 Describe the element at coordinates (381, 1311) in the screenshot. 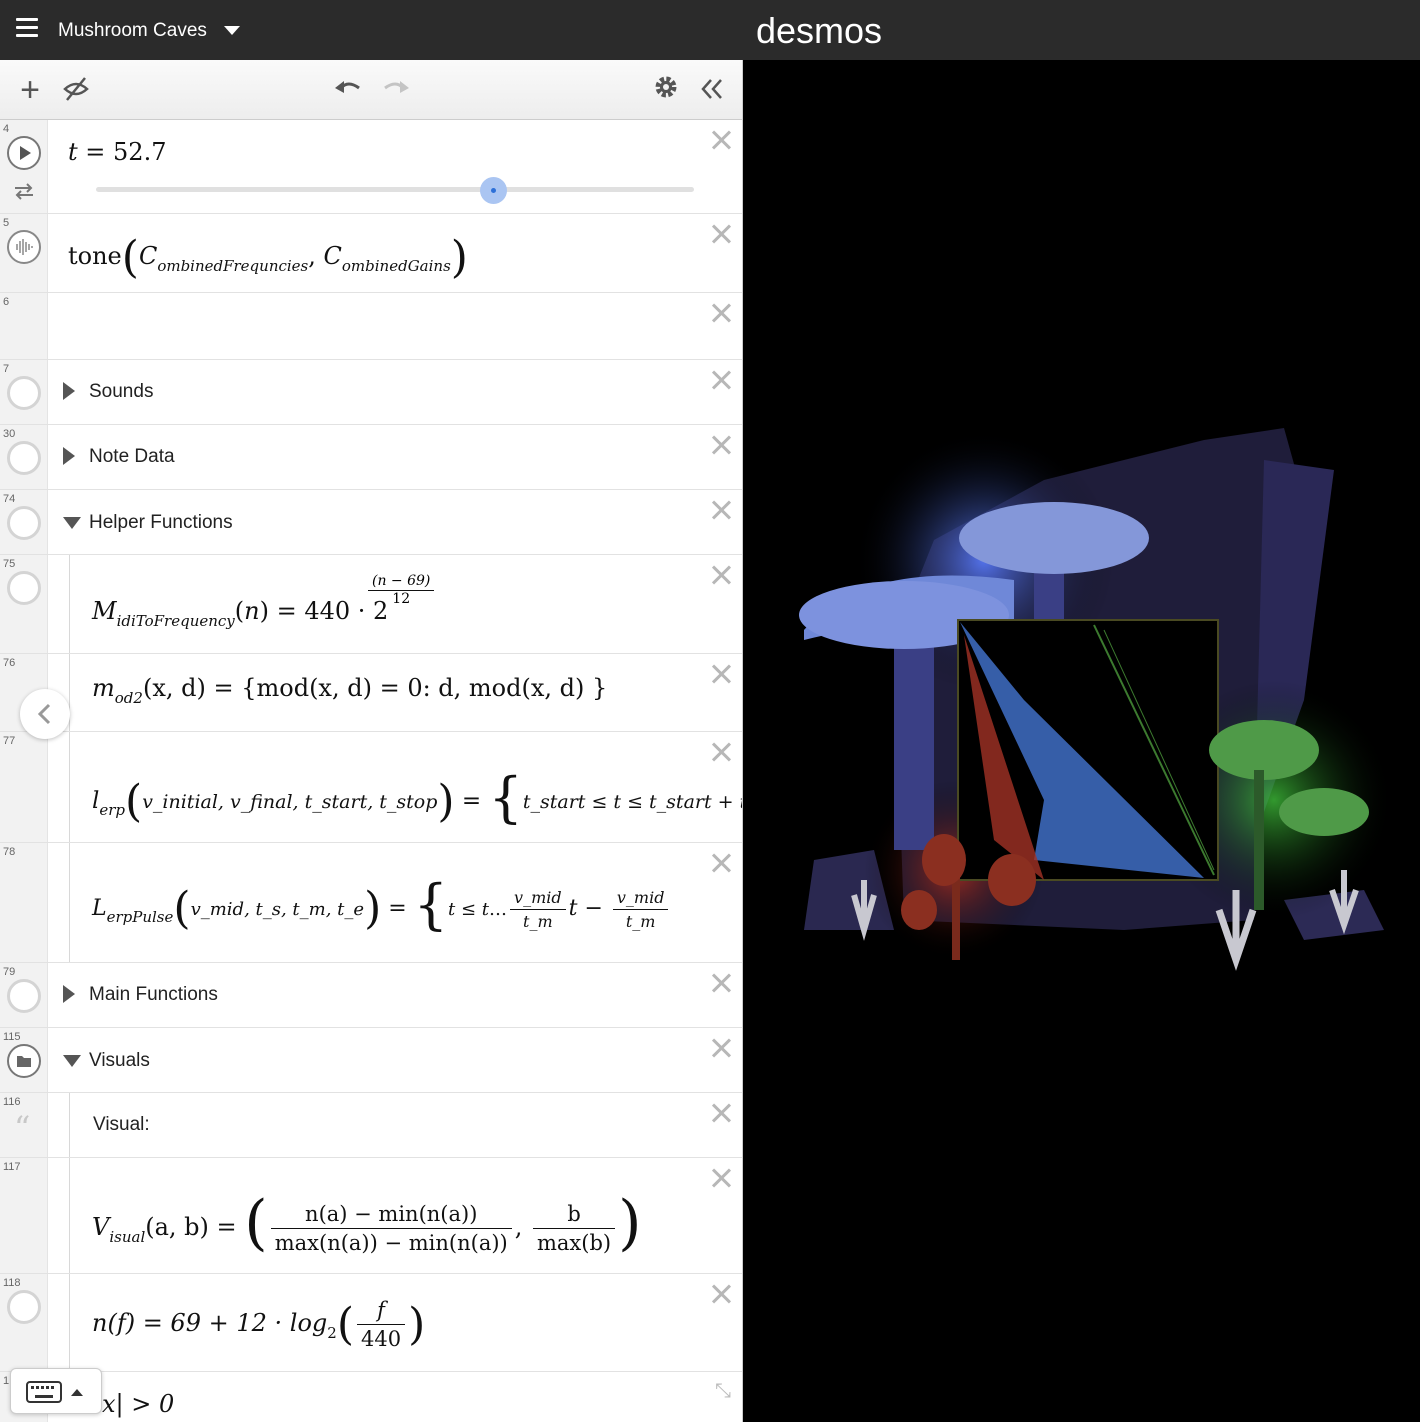

I see `fraction-numerator: f` at that location.